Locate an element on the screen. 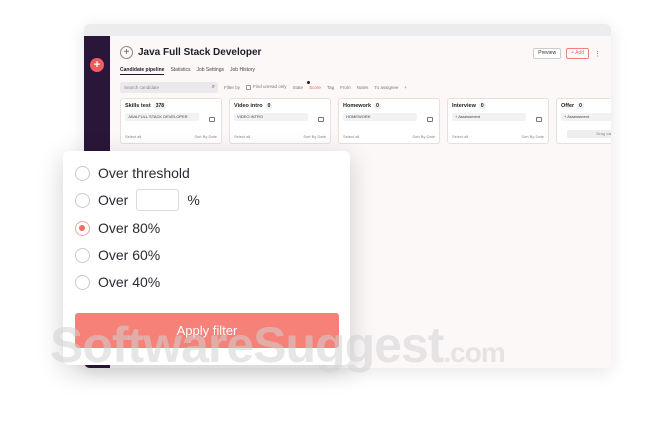  watermark: SoftwareSuggest.com is located at coordinates (278, 345).